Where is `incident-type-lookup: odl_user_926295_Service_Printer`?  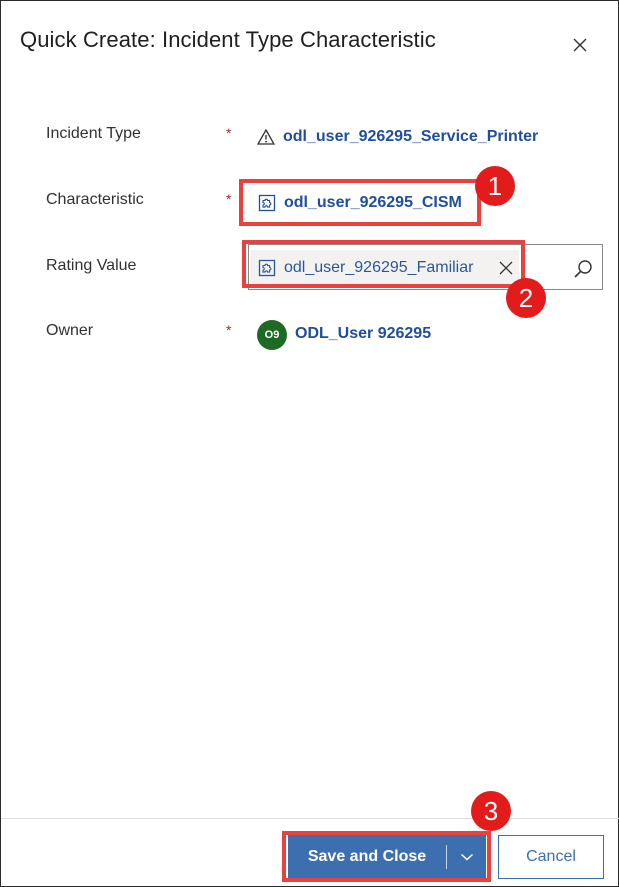 incident-type-lookup: odl_user_926295_Service_Printer is located at coordinates (397, 137).